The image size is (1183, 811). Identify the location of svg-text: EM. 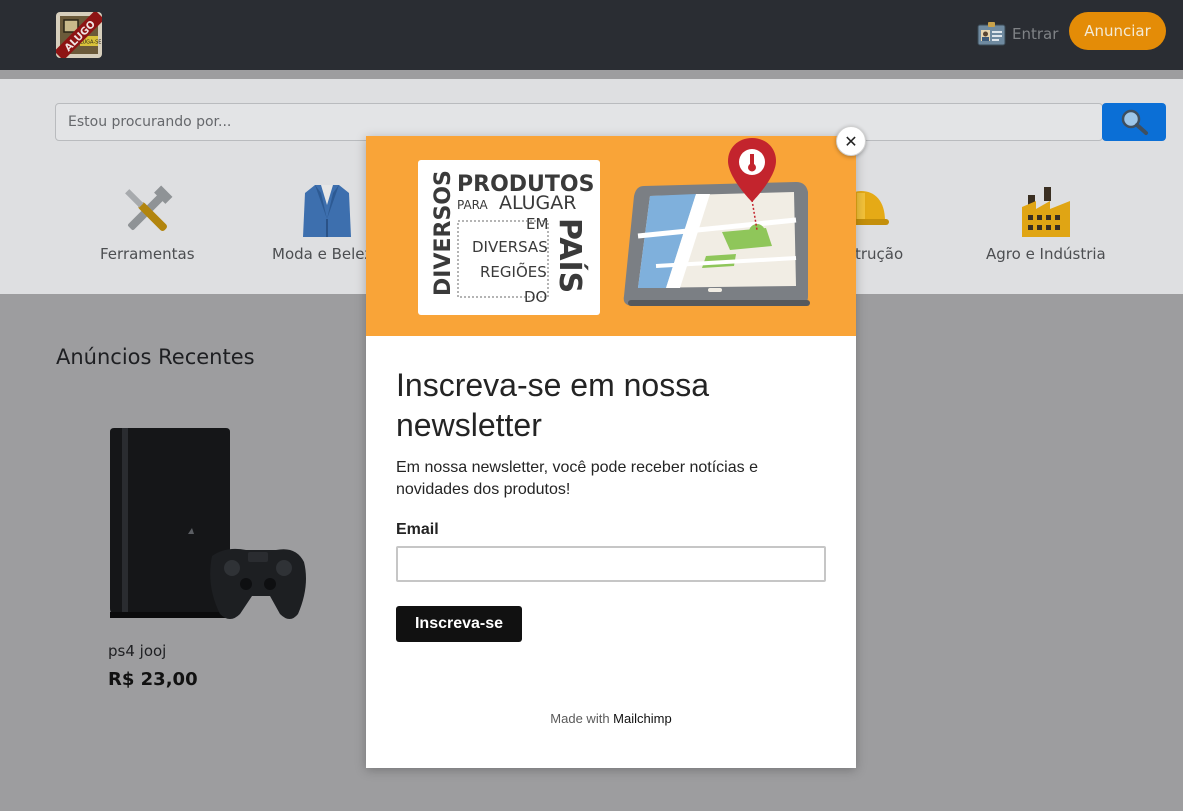
(537, 224).